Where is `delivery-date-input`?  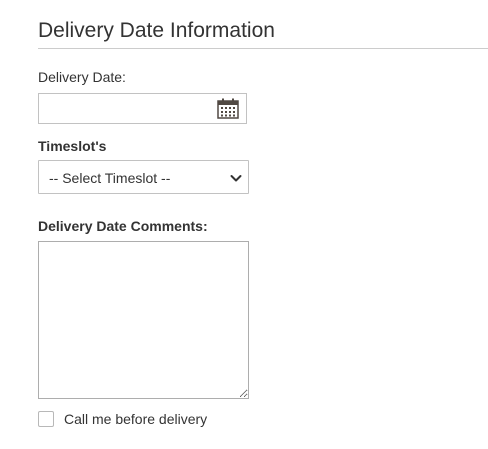 delivery-date-input is located at coordinates (127, 108).